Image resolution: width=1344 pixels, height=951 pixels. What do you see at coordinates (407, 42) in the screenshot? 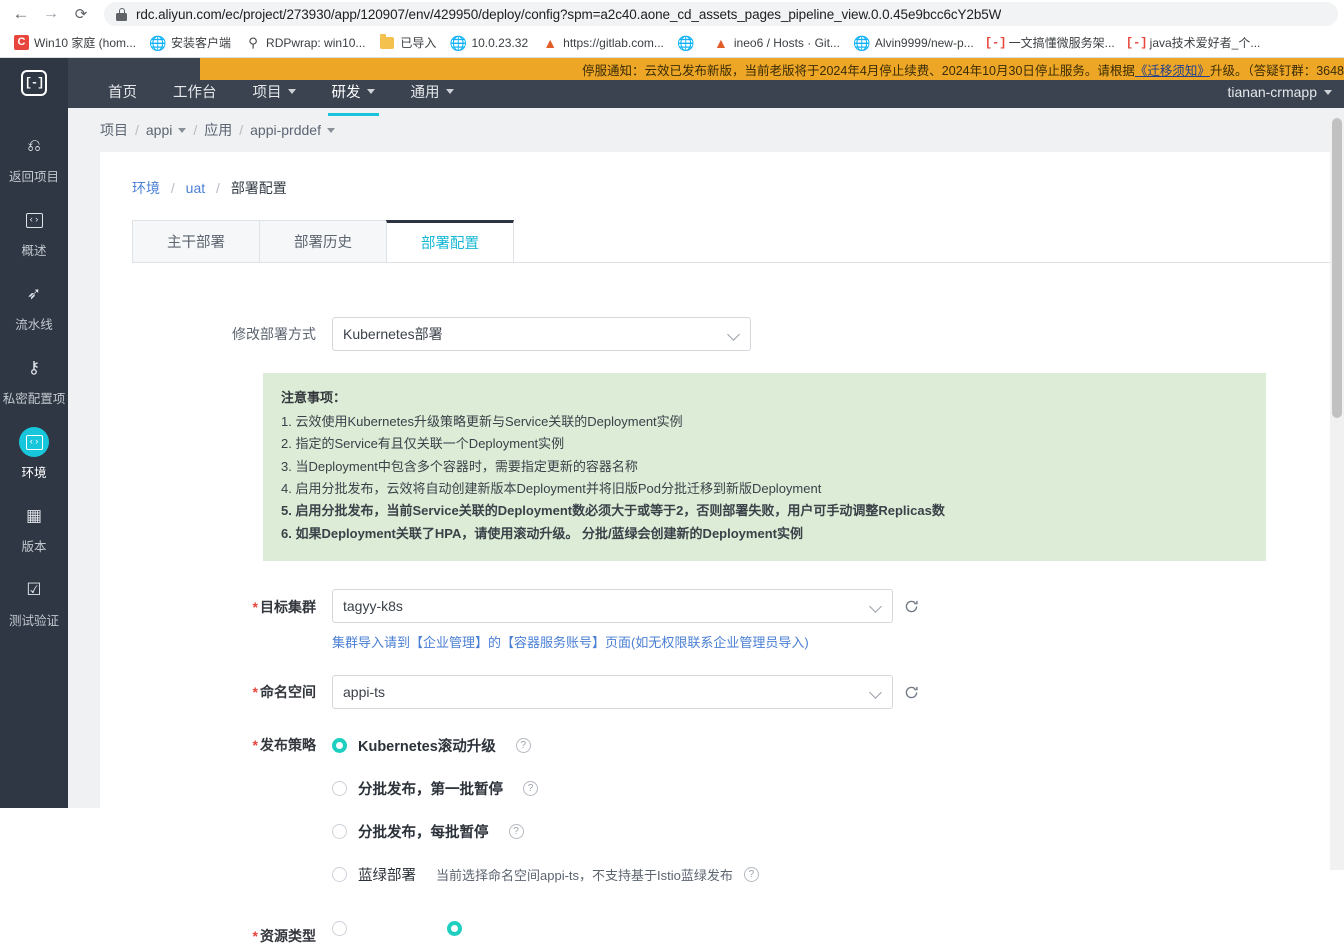
I see `bookmark-item: 已导入` at bounding box center [407, 42].